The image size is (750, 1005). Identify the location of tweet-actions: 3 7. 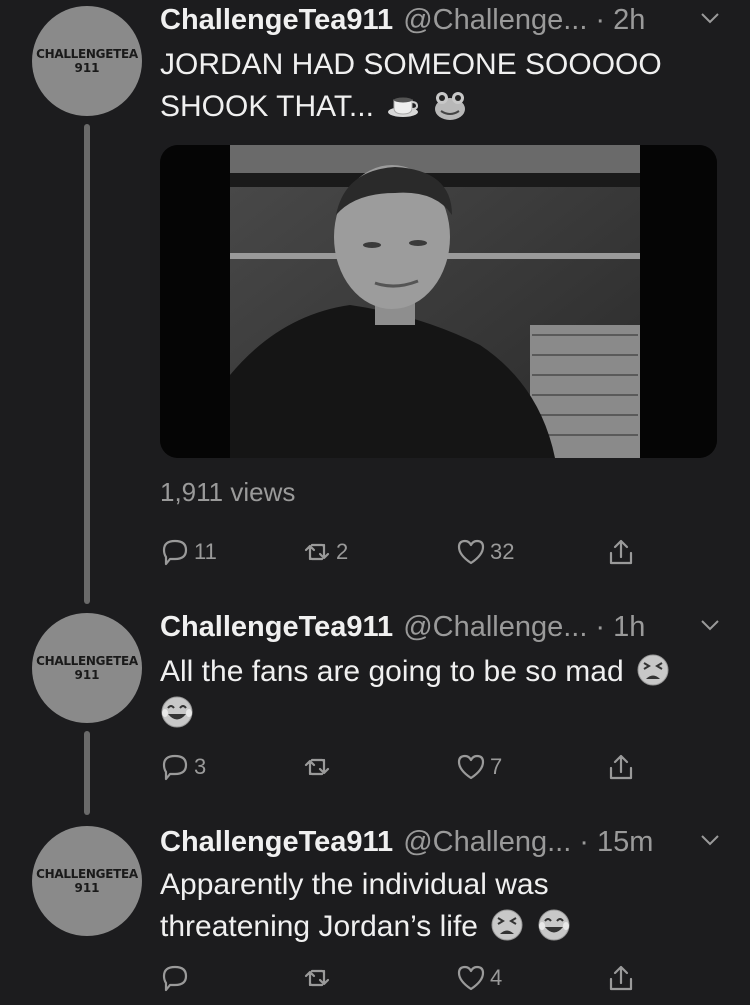
(400, 767).